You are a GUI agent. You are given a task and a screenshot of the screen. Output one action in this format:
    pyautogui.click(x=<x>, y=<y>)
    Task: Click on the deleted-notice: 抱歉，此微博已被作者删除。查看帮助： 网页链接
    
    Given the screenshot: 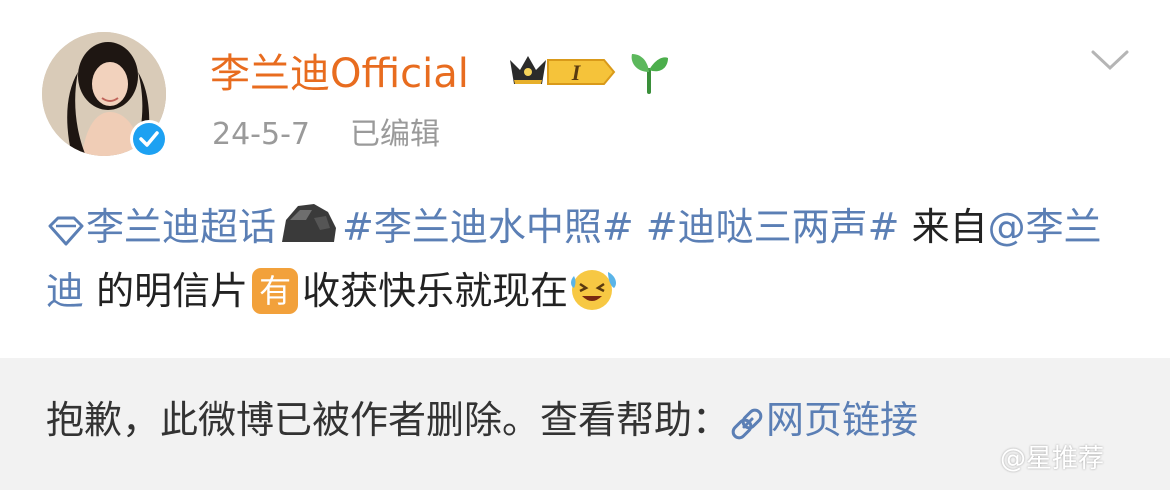 What is the action you would take?
    pyautogui.click(x=482, y=424)
    